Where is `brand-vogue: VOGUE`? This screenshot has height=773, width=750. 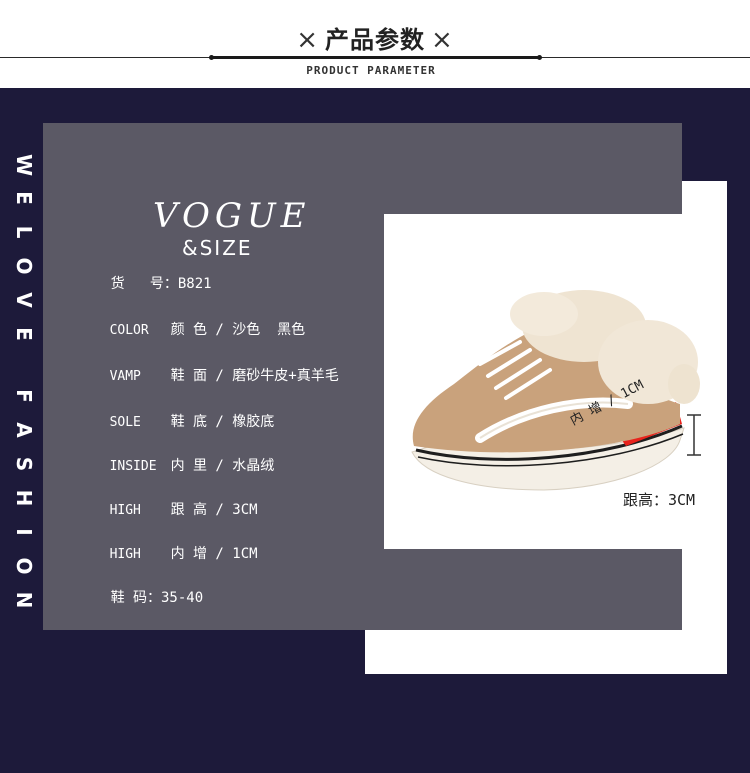 brand-vogue: VOGUE is located at coordinates (232, 216).